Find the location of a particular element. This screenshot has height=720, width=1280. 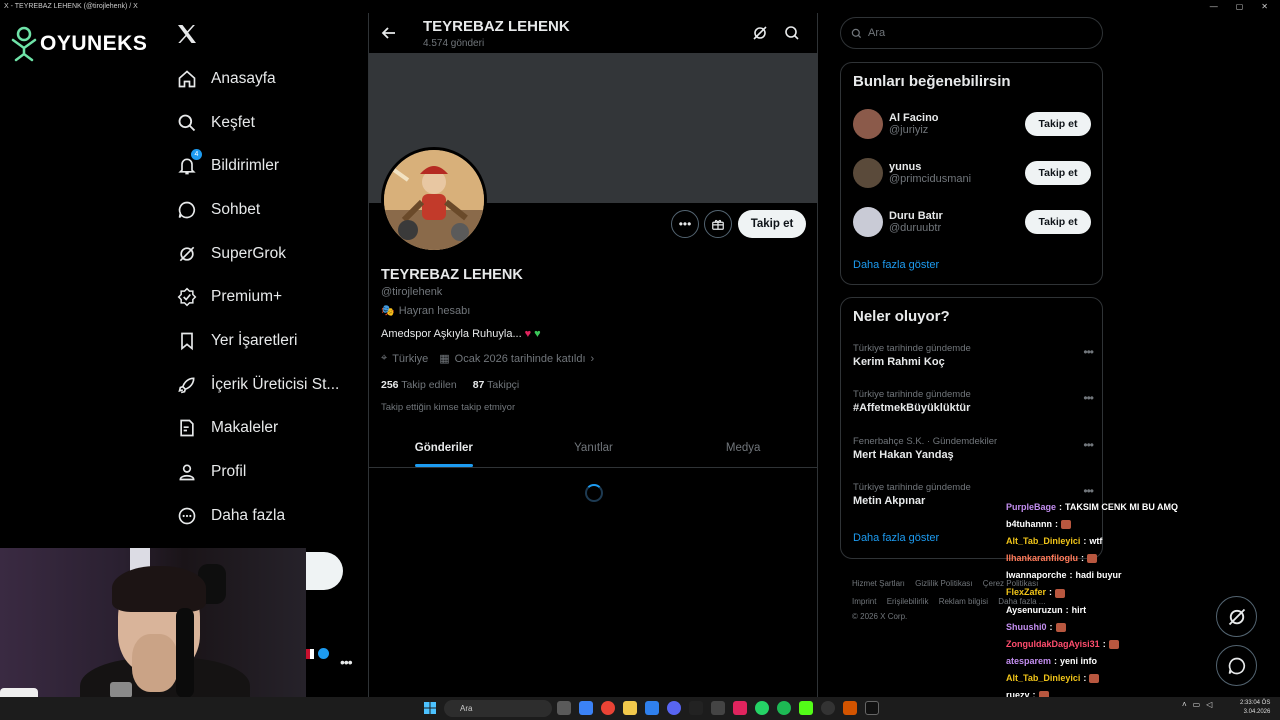

more-options-button: ••• is located at coordinates (685, 224).